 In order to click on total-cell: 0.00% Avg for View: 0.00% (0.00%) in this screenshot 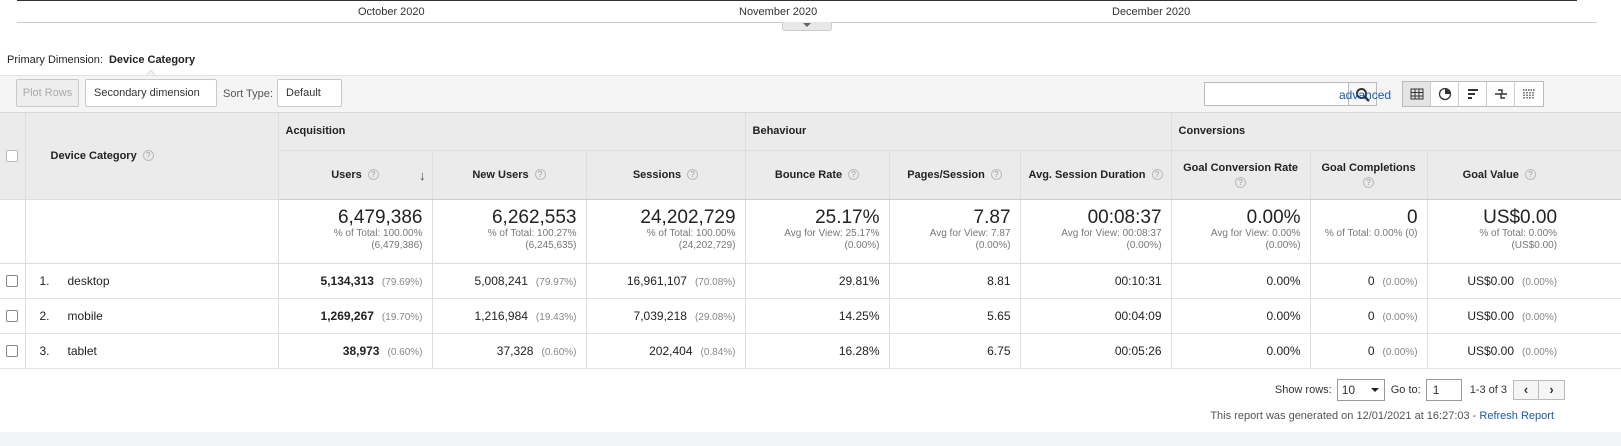, I will do `click(1241, 231)`.